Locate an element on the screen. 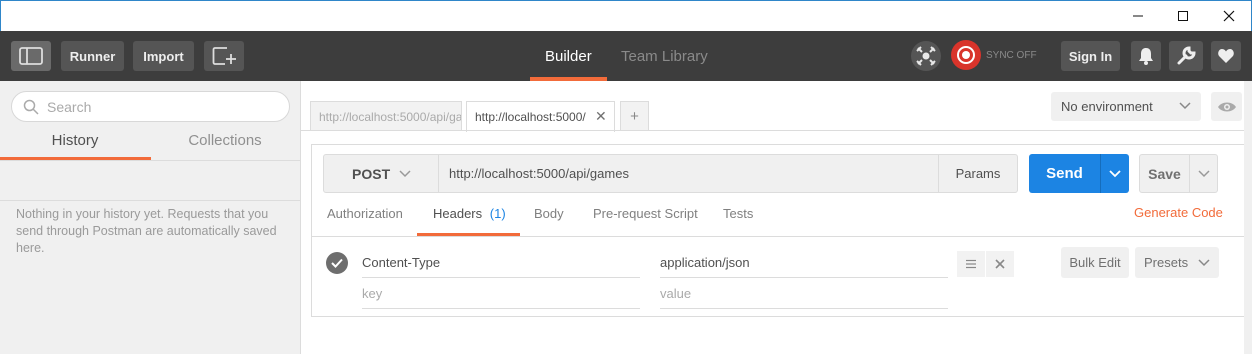 The height and width of the screenshot is (354, 1252). heart-button is located at coordinates (1226, 56).